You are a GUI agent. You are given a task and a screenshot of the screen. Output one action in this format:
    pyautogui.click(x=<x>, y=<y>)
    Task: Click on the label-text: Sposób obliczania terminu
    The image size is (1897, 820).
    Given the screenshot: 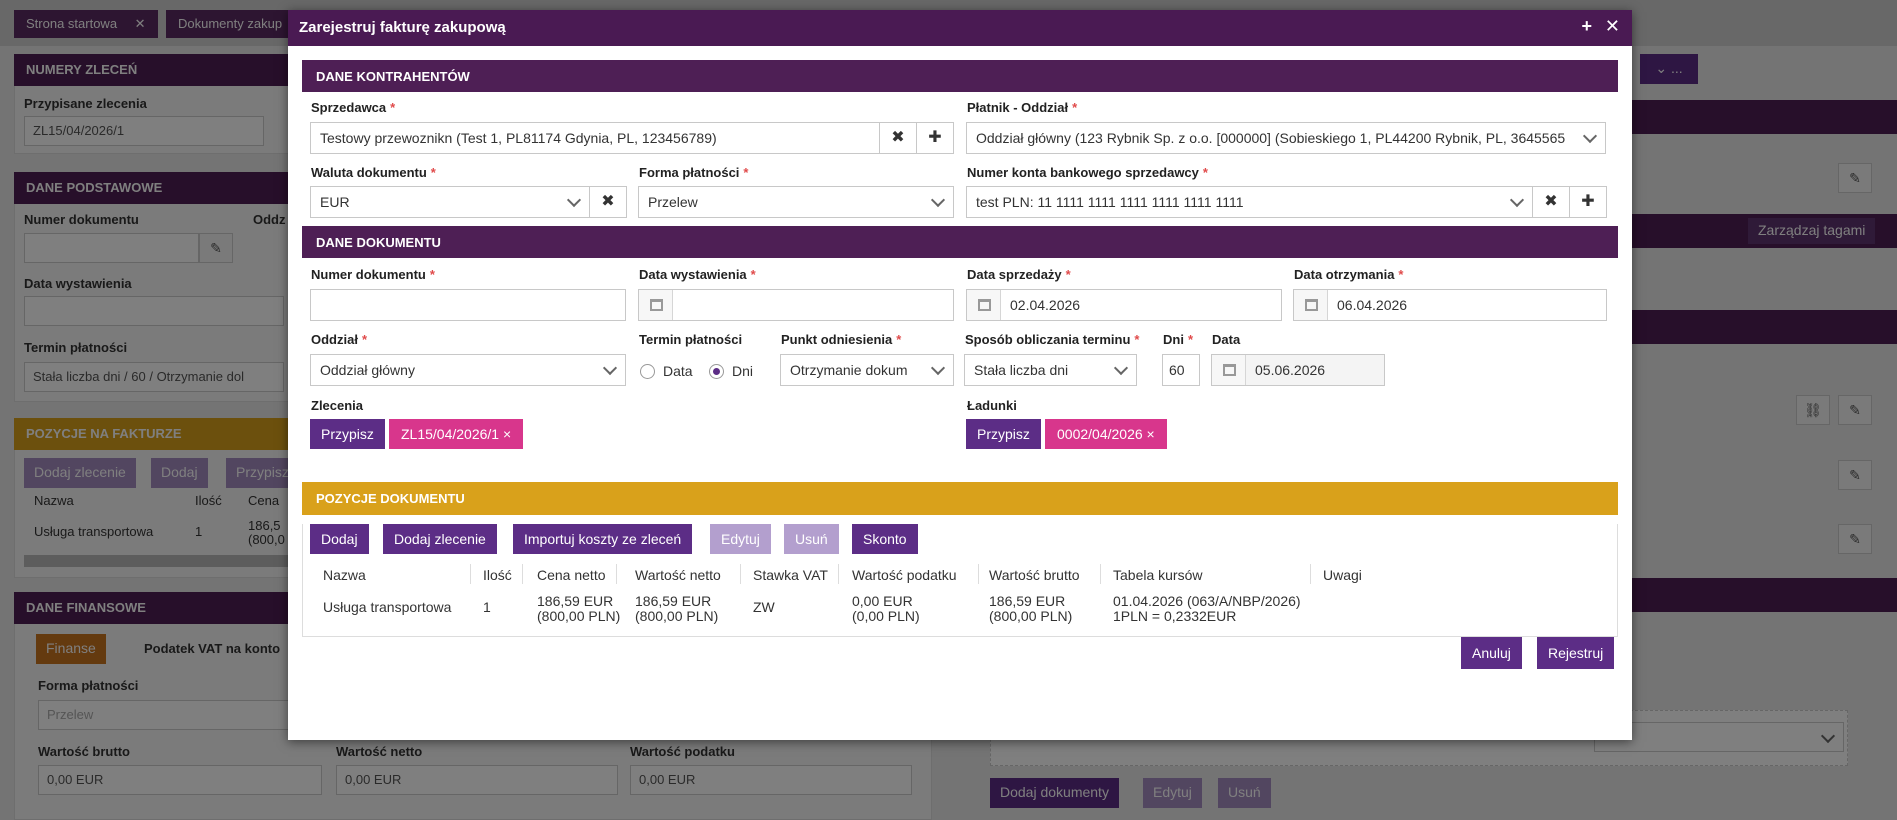 What is the action you would take?
    pyautogui.click(x=1048, y=339)
    